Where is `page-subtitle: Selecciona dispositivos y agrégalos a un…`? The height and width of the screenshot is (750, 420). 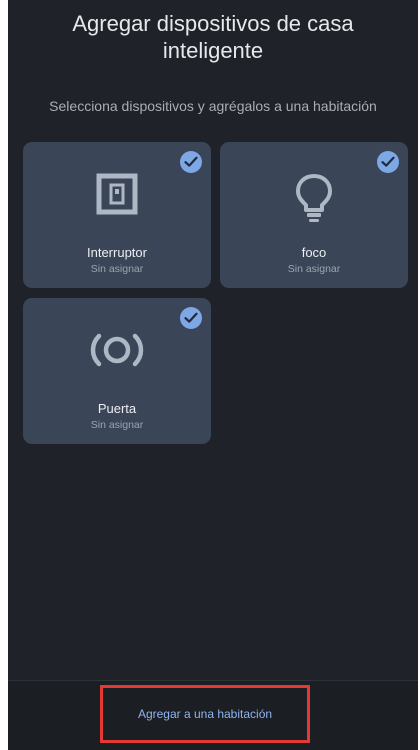 page-subtitle: Selecciona dispositivos y agrégalos a un… is located at coordinates (213, 106).